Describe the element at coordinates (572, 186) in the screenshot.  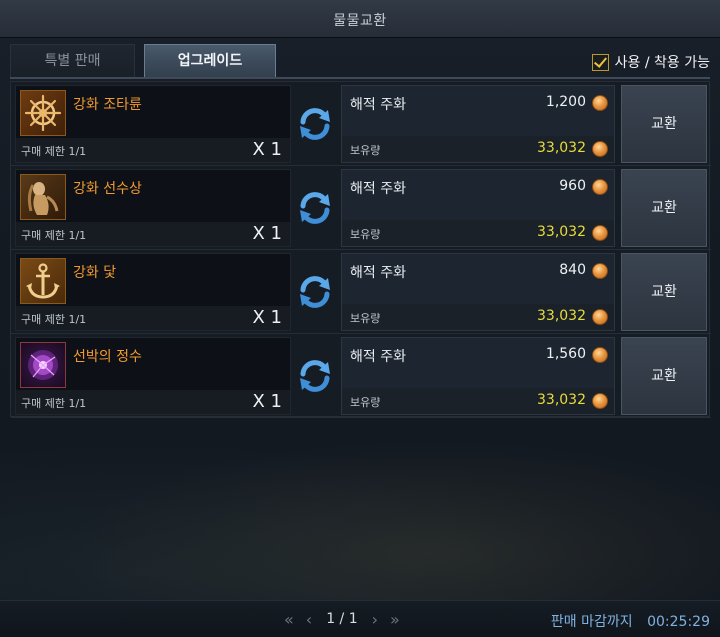
I see `cost-value: 960` at that location.